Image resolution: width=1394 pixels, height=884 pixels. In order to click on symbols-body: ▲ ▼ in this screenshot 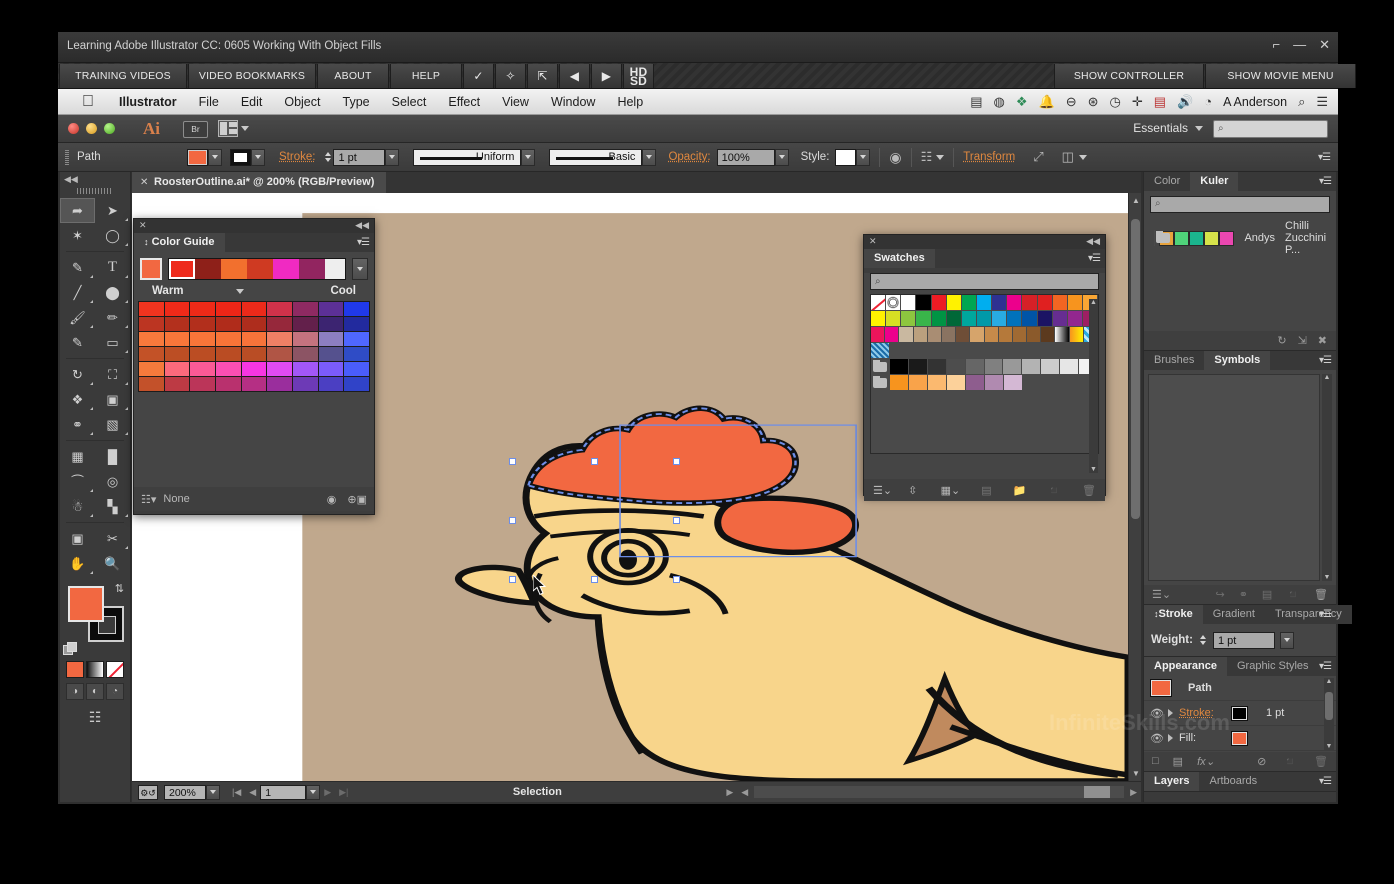, I will do `click(1240, 477)`.